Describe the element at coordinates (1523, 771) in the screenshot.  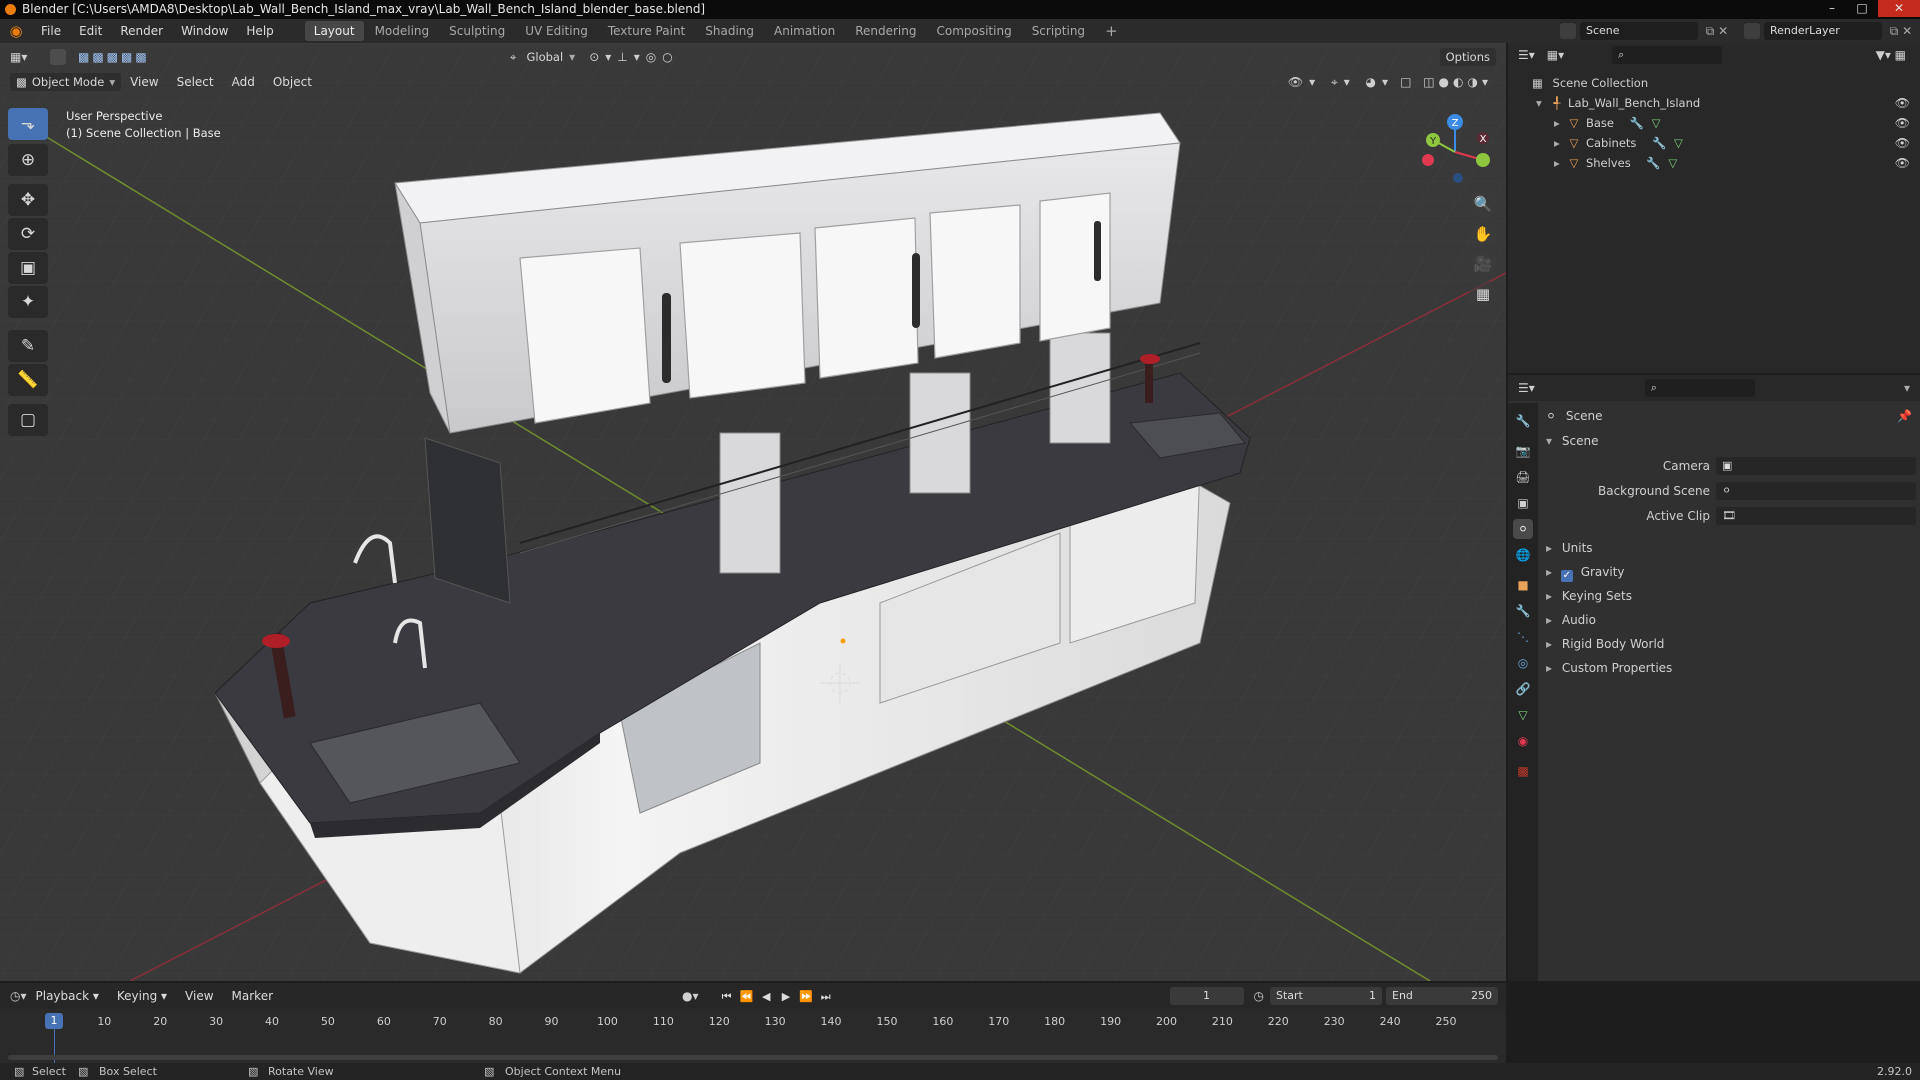
I see `texture-tab-icon: ▩` at that location.